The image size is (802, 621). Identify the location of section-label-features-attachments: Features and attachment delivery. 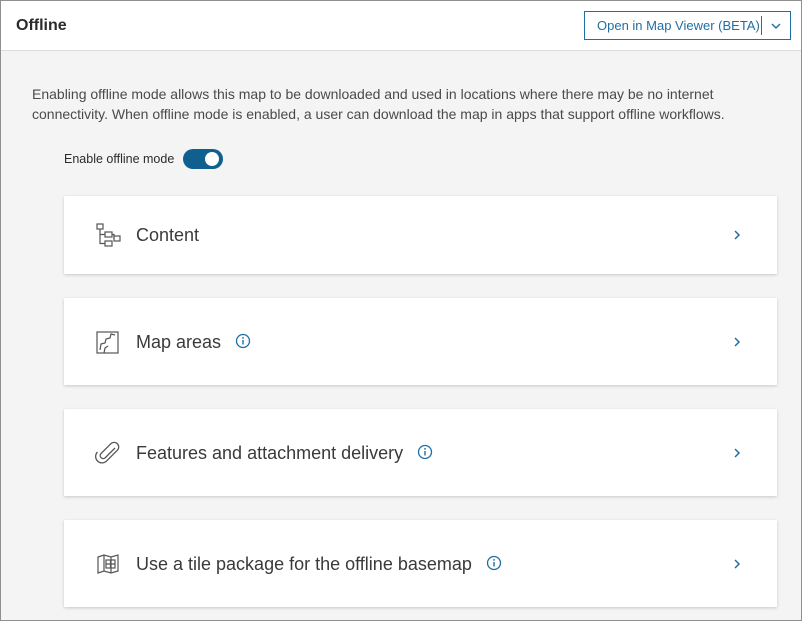
(284, 453).